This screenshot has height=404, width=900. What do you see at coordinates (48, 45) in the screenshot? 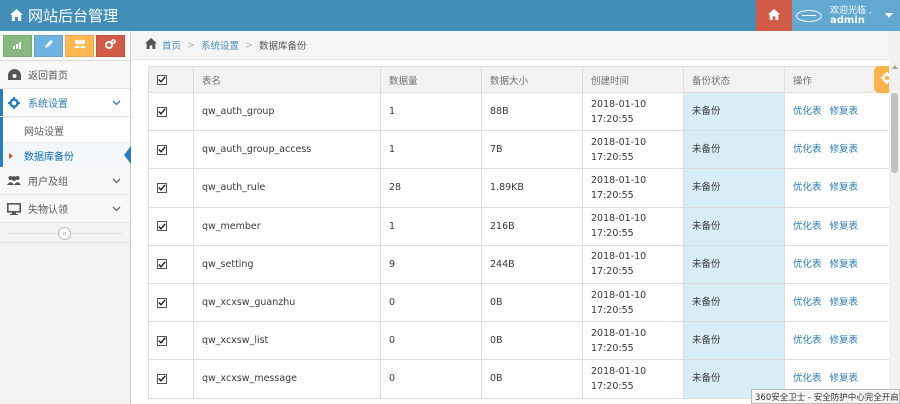
I see `shortcut-pencil-button` at bounding box center [48, 45].